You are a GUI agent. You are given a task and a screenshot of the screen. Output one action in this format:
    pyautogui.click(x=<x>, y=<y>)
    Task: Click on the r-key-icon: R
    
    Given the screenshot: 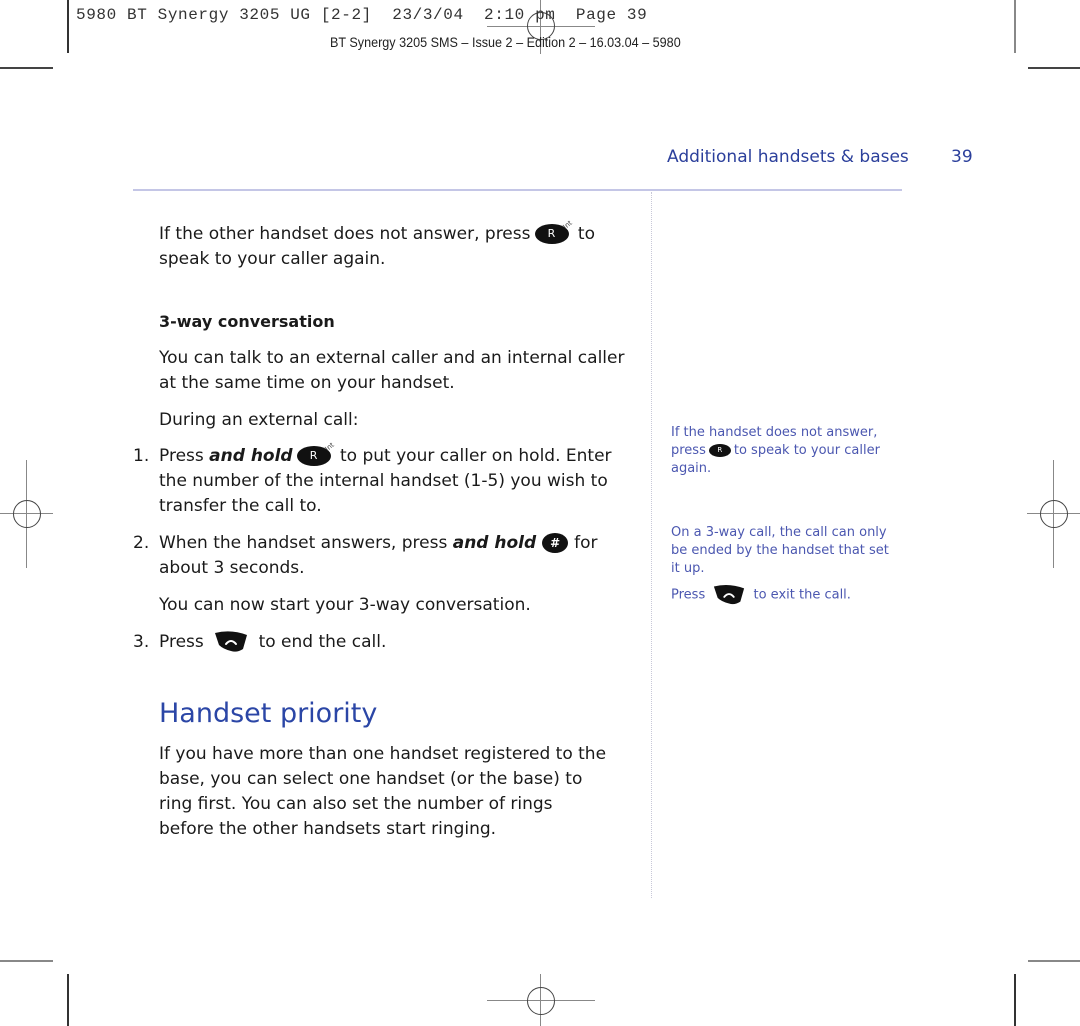 What is the action you would take?
    pyautogui.click(x=719, y=450)
    